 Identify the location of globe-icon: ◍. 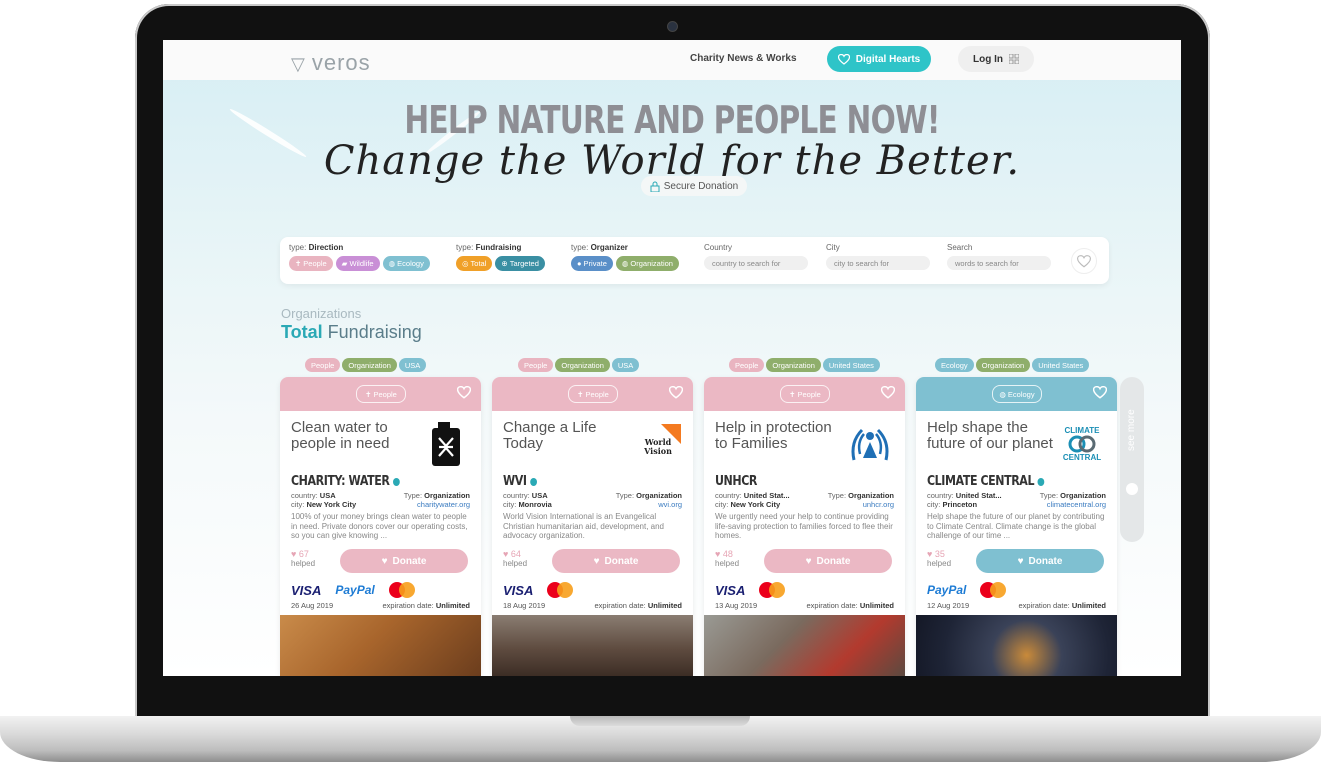
(392, 263).